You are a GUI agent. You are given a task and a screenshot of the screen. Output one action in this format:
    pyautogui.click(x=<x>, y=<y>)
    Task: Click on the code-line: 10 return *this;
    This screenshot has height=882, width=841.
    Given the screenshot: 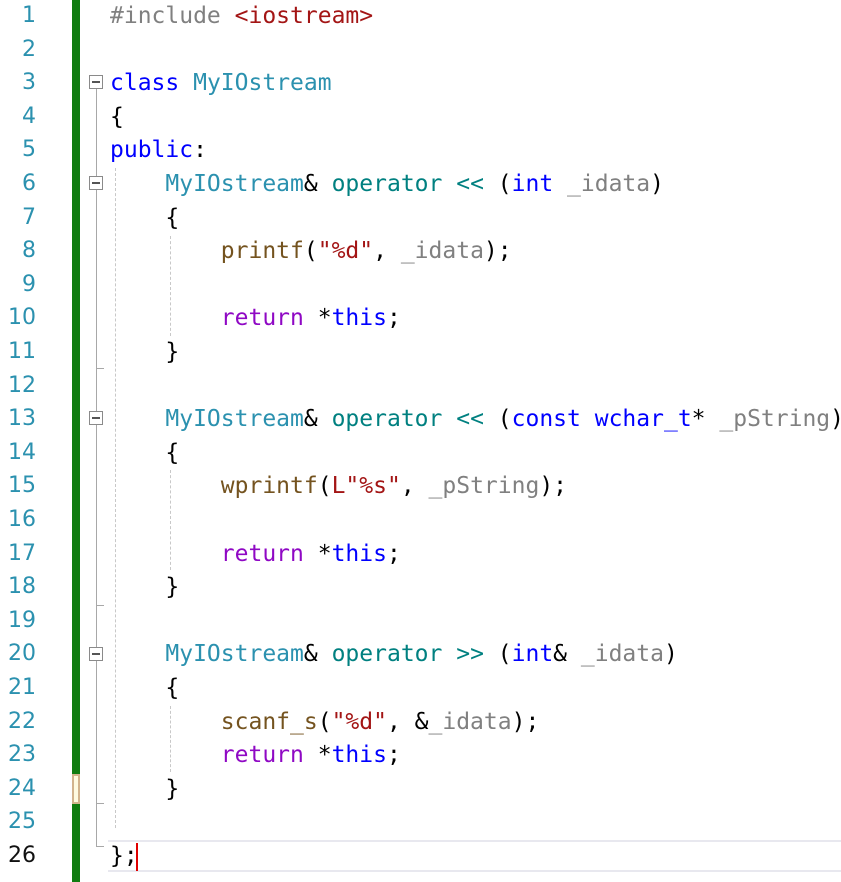 What is the action you would take?
    pyautogui.click(x=420, y=318)
    